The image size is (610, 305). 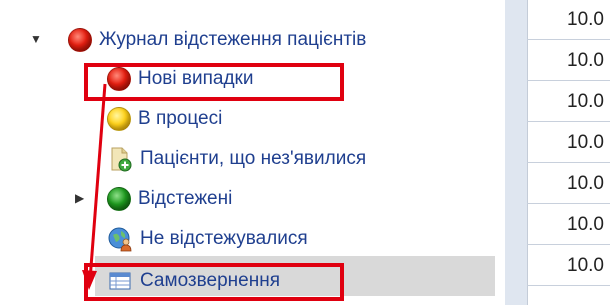 I want to click on tree-item-tracked: Відстежені, so click(x=169, y=199).